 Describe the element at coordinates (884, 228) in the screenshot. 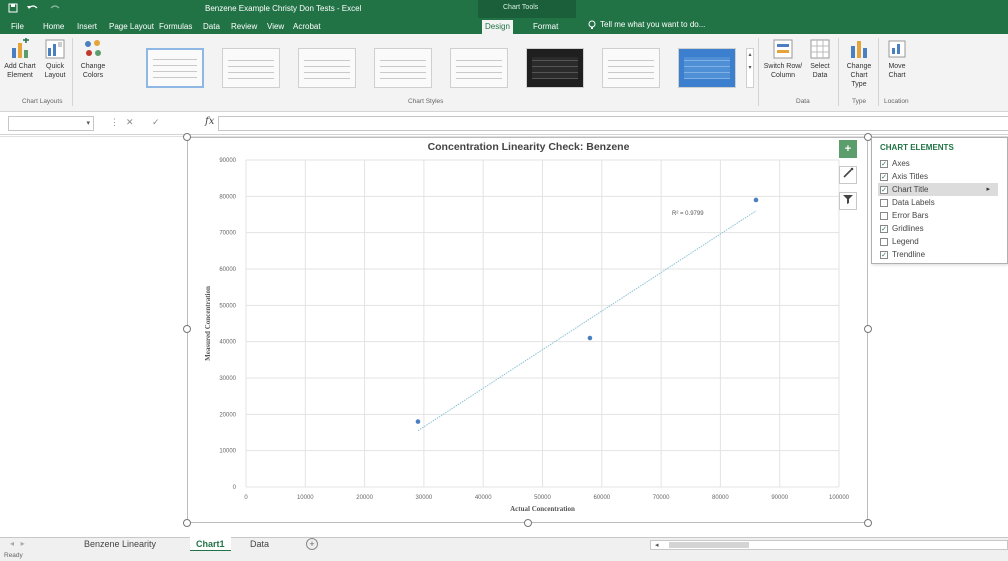

I see `gridlines-checkbox: ✓` at that location.